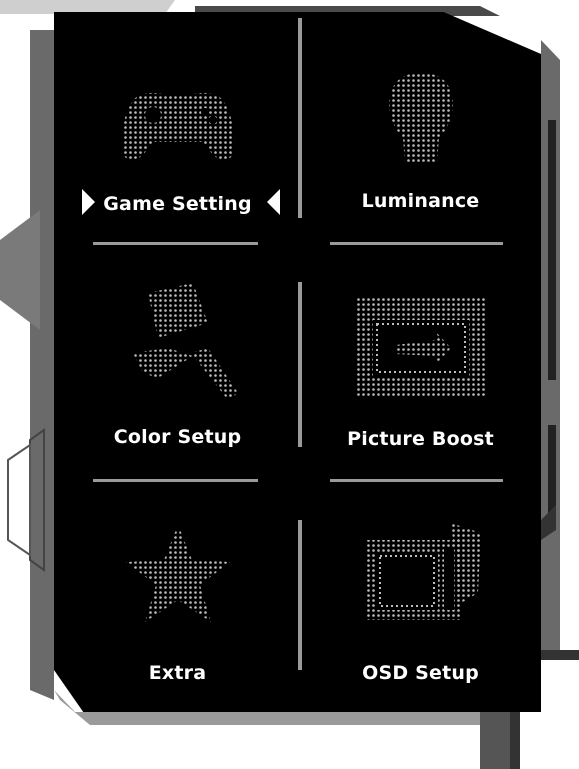  I want to click on menu-item-label: Luminance, so click(420, 201).